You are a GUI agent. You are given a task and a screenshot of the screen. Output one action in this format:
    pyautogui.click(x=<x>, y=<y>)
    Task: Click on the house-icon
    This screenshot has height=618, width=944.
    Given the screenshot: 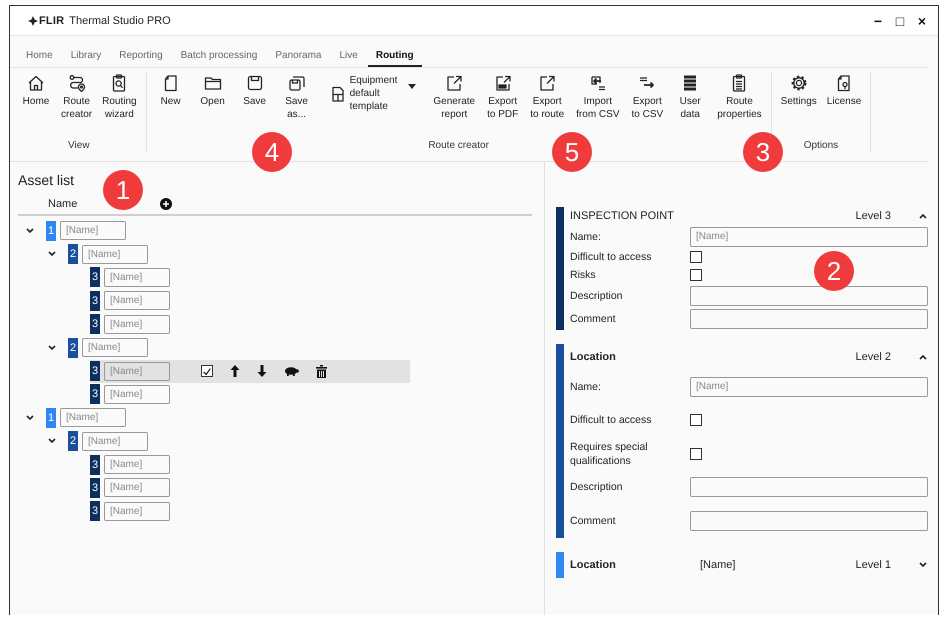 What is the action you would take?
    pyautogui.click(x=36, y=83)
    